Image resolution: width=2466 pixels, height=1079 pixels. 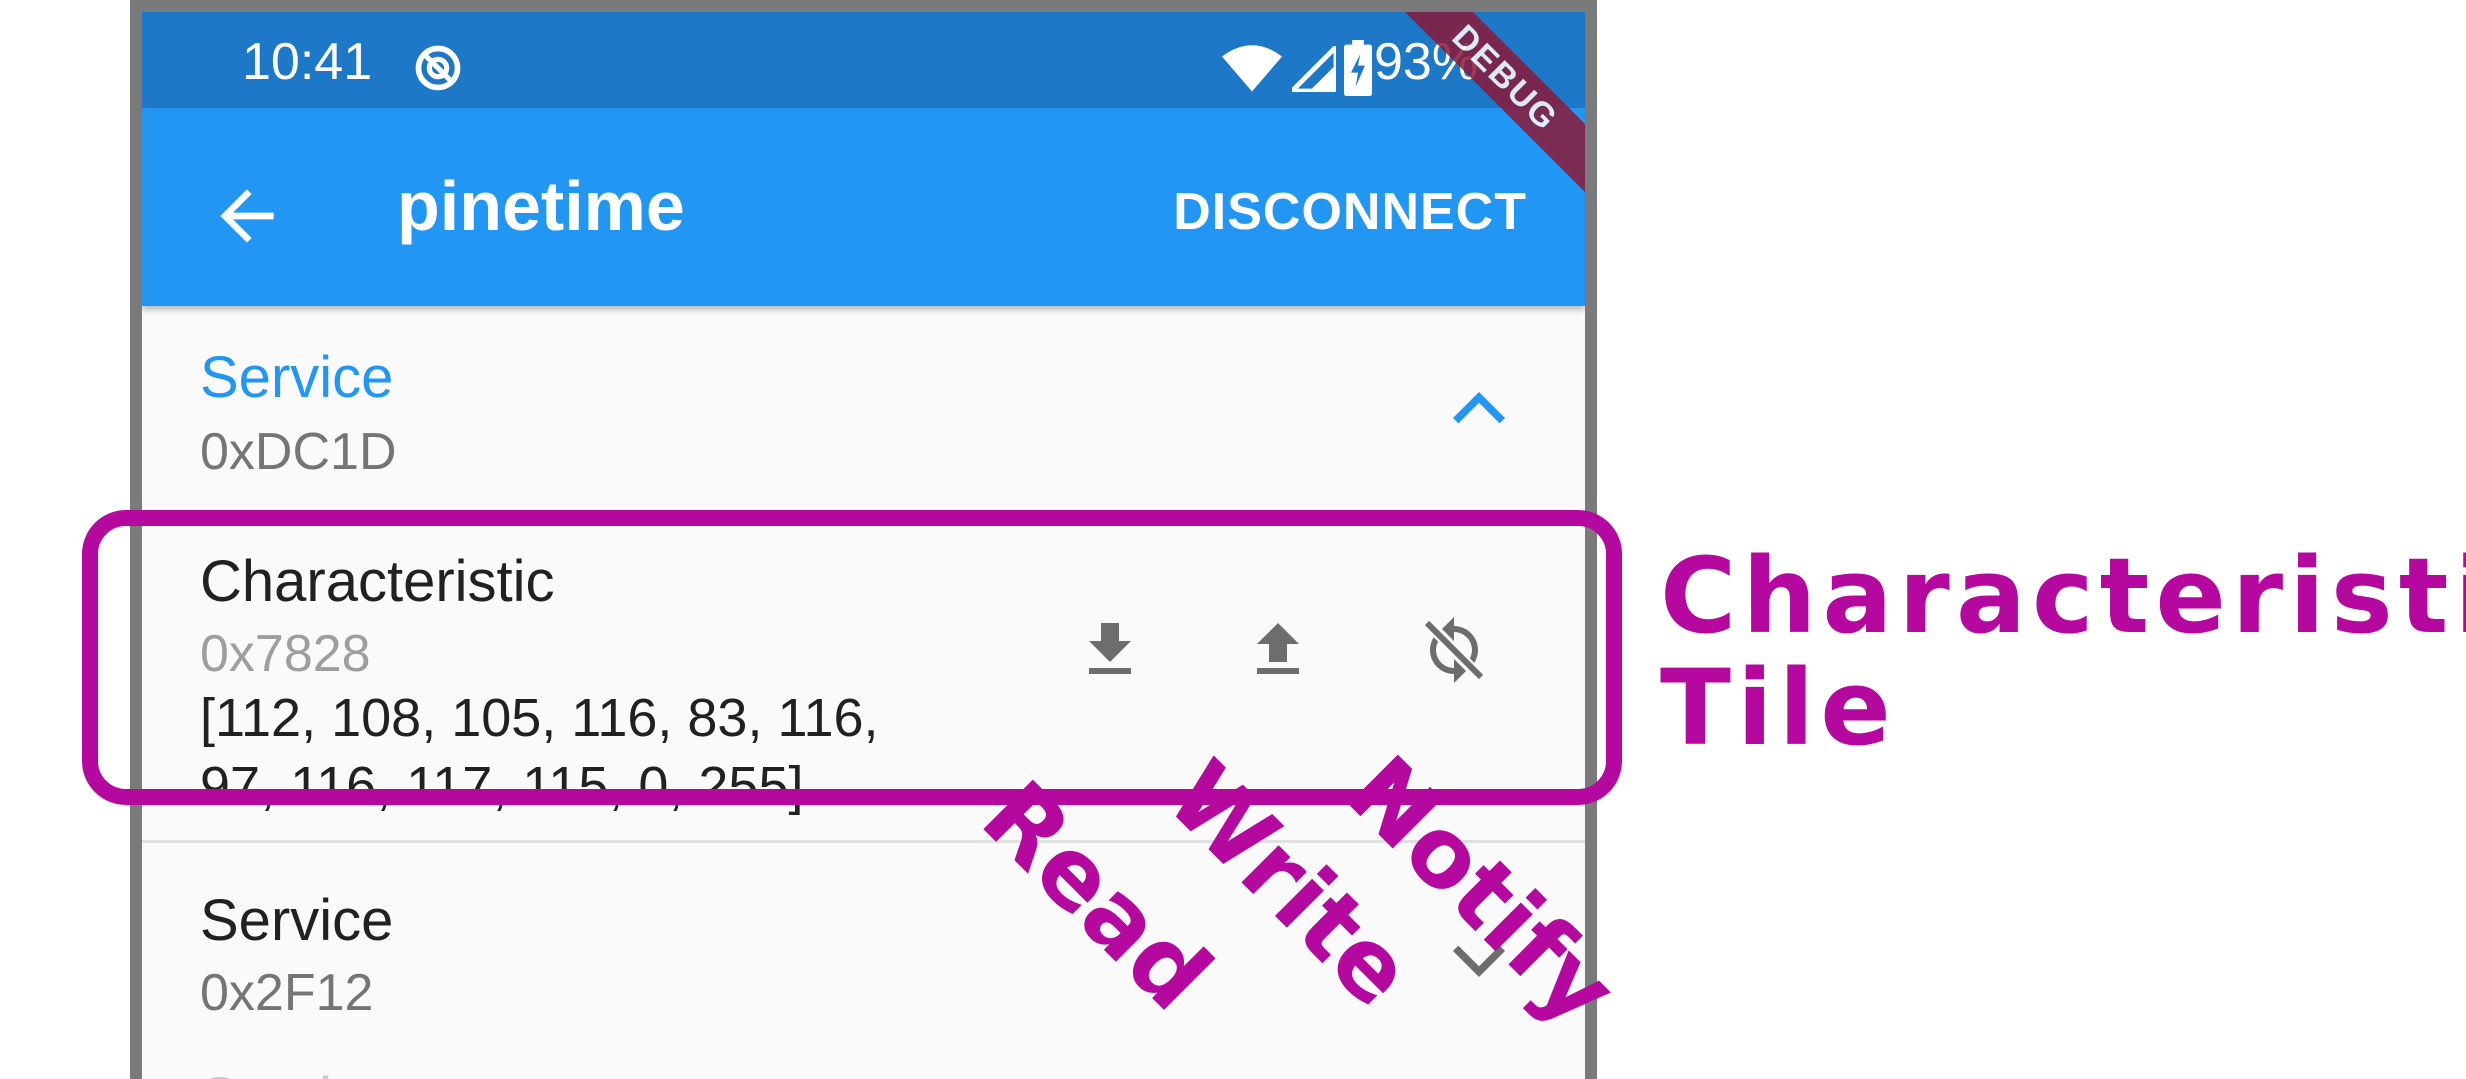 What do you see at coordinates (1314, 69) in the screenshot?
I see `signal-icon` at bounding box center [1314, 69].